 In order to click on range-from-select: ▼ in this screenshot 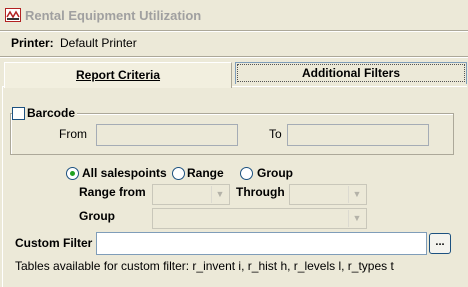, I will do `click(191, 194)`.